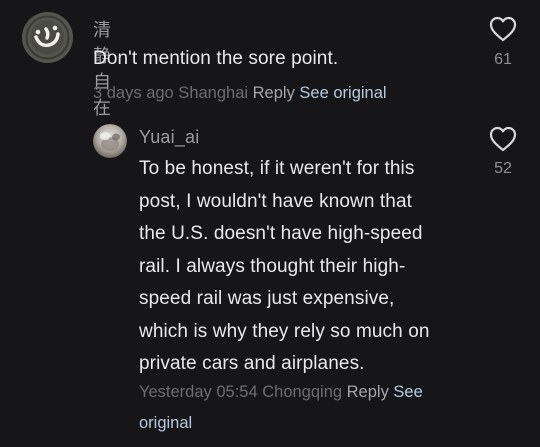 Image resolution: width=540 pixels, height=447 pixels. Describe the element at coordinates (252, 363) in the screenshot. I see `comment-text-line: private cars and airplanes.` at that location.